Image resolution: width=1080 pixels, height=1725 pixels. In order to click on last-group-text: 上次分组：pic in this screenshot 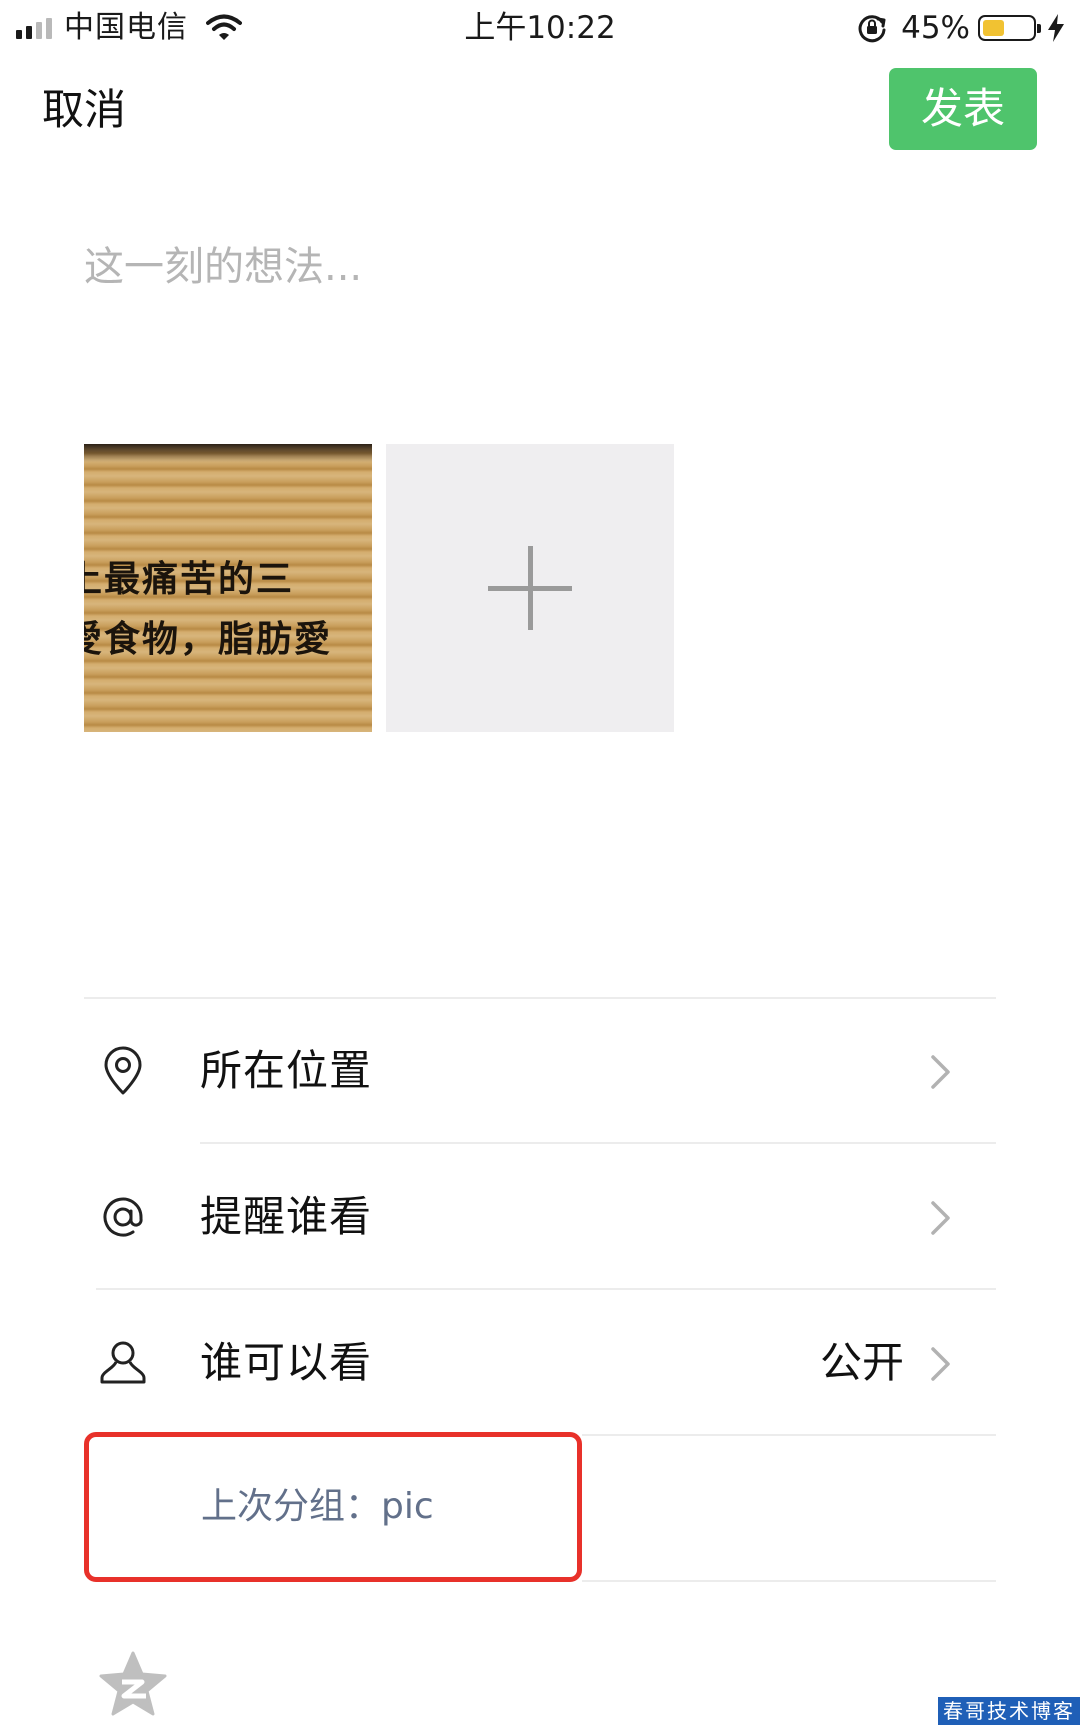, I will do `click(317, 1506)`.